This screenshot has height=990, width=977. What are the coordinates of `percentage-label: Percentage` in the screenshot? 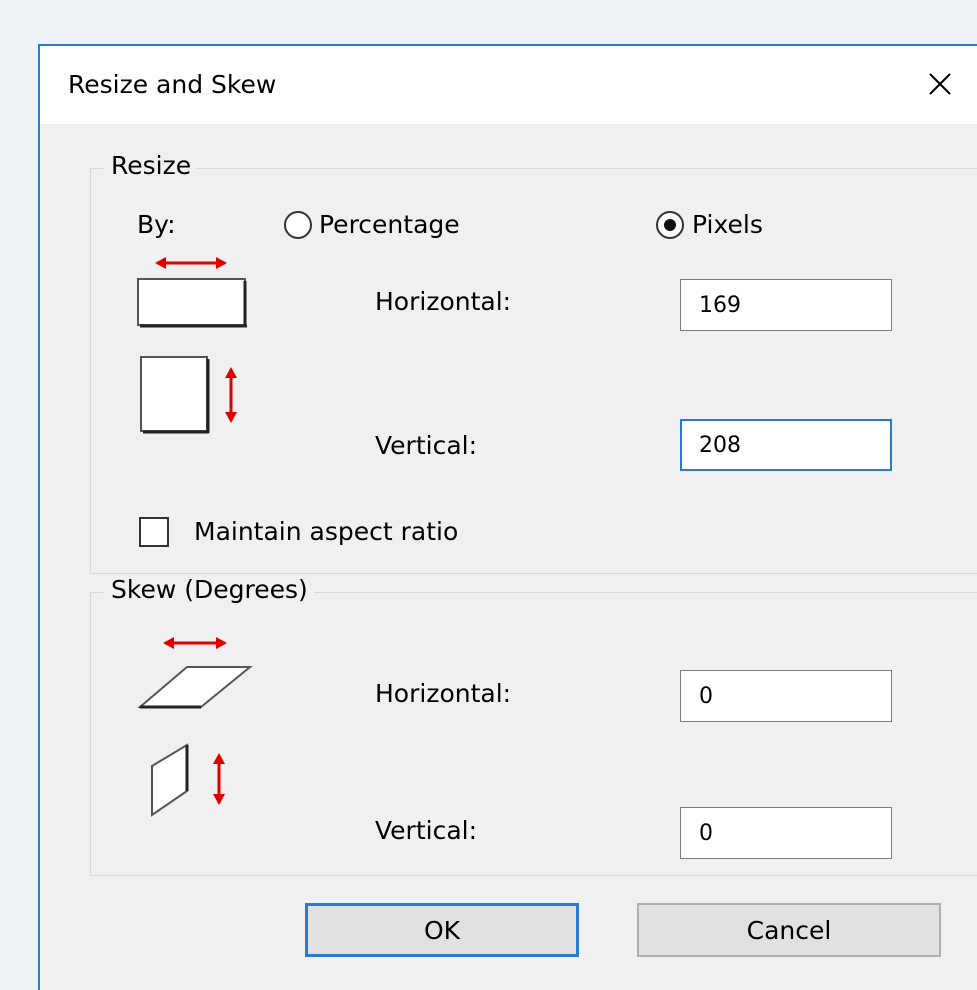 It's located at (389, 225).